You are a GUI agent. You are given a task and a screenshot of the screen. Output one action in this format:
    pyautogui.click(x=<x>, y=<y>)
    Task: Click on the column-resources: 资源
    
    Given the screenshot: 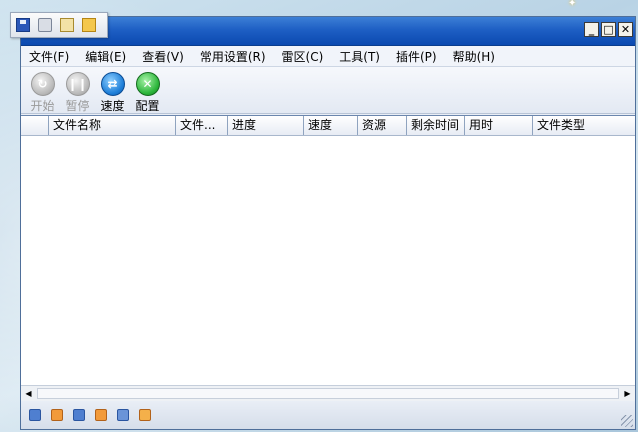 What is the action you would take?
    pyautogui.click(x=382, y=125)
    